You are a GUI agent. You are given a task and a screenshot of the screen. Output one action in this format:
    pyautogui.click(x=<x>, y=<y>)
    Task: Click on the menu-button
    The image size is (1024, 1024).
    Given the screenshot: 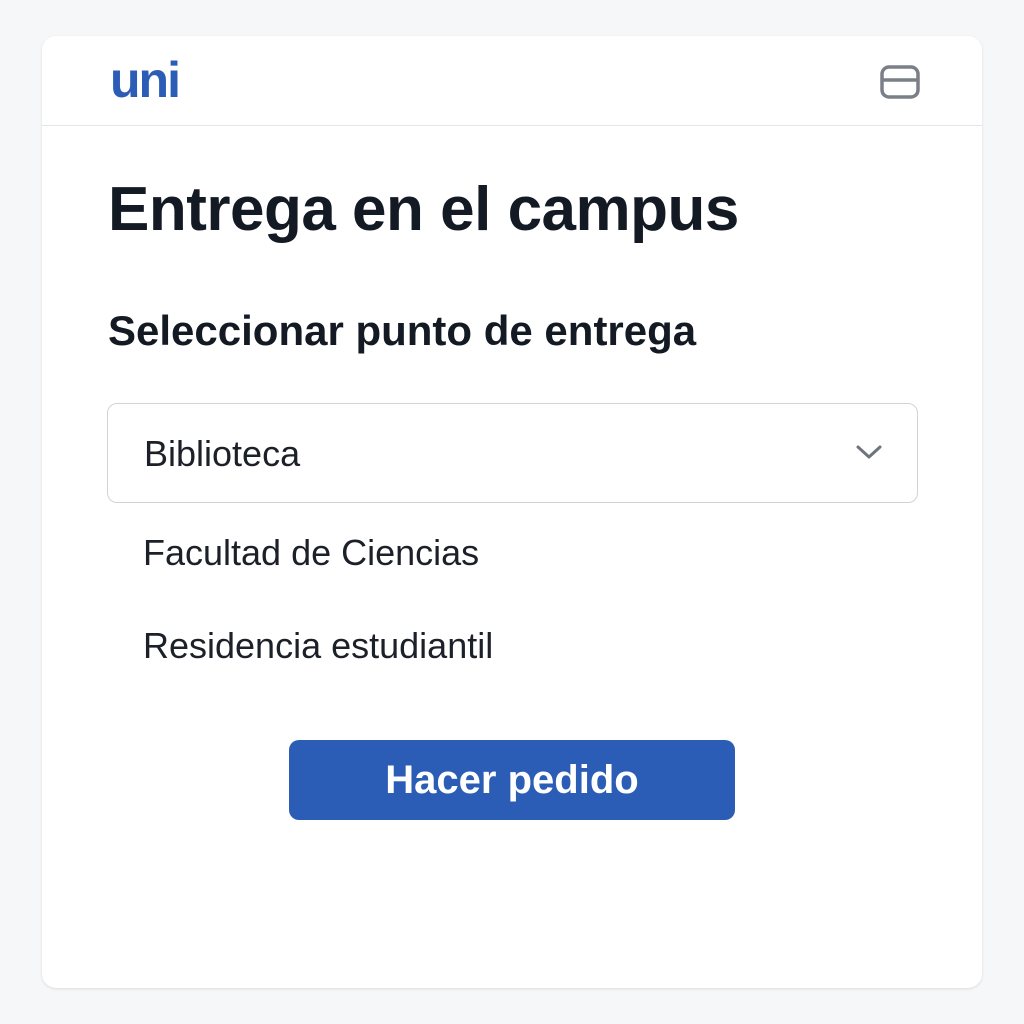 What is the action you would take?
    pyautogui.click(x=900, y=82)
    